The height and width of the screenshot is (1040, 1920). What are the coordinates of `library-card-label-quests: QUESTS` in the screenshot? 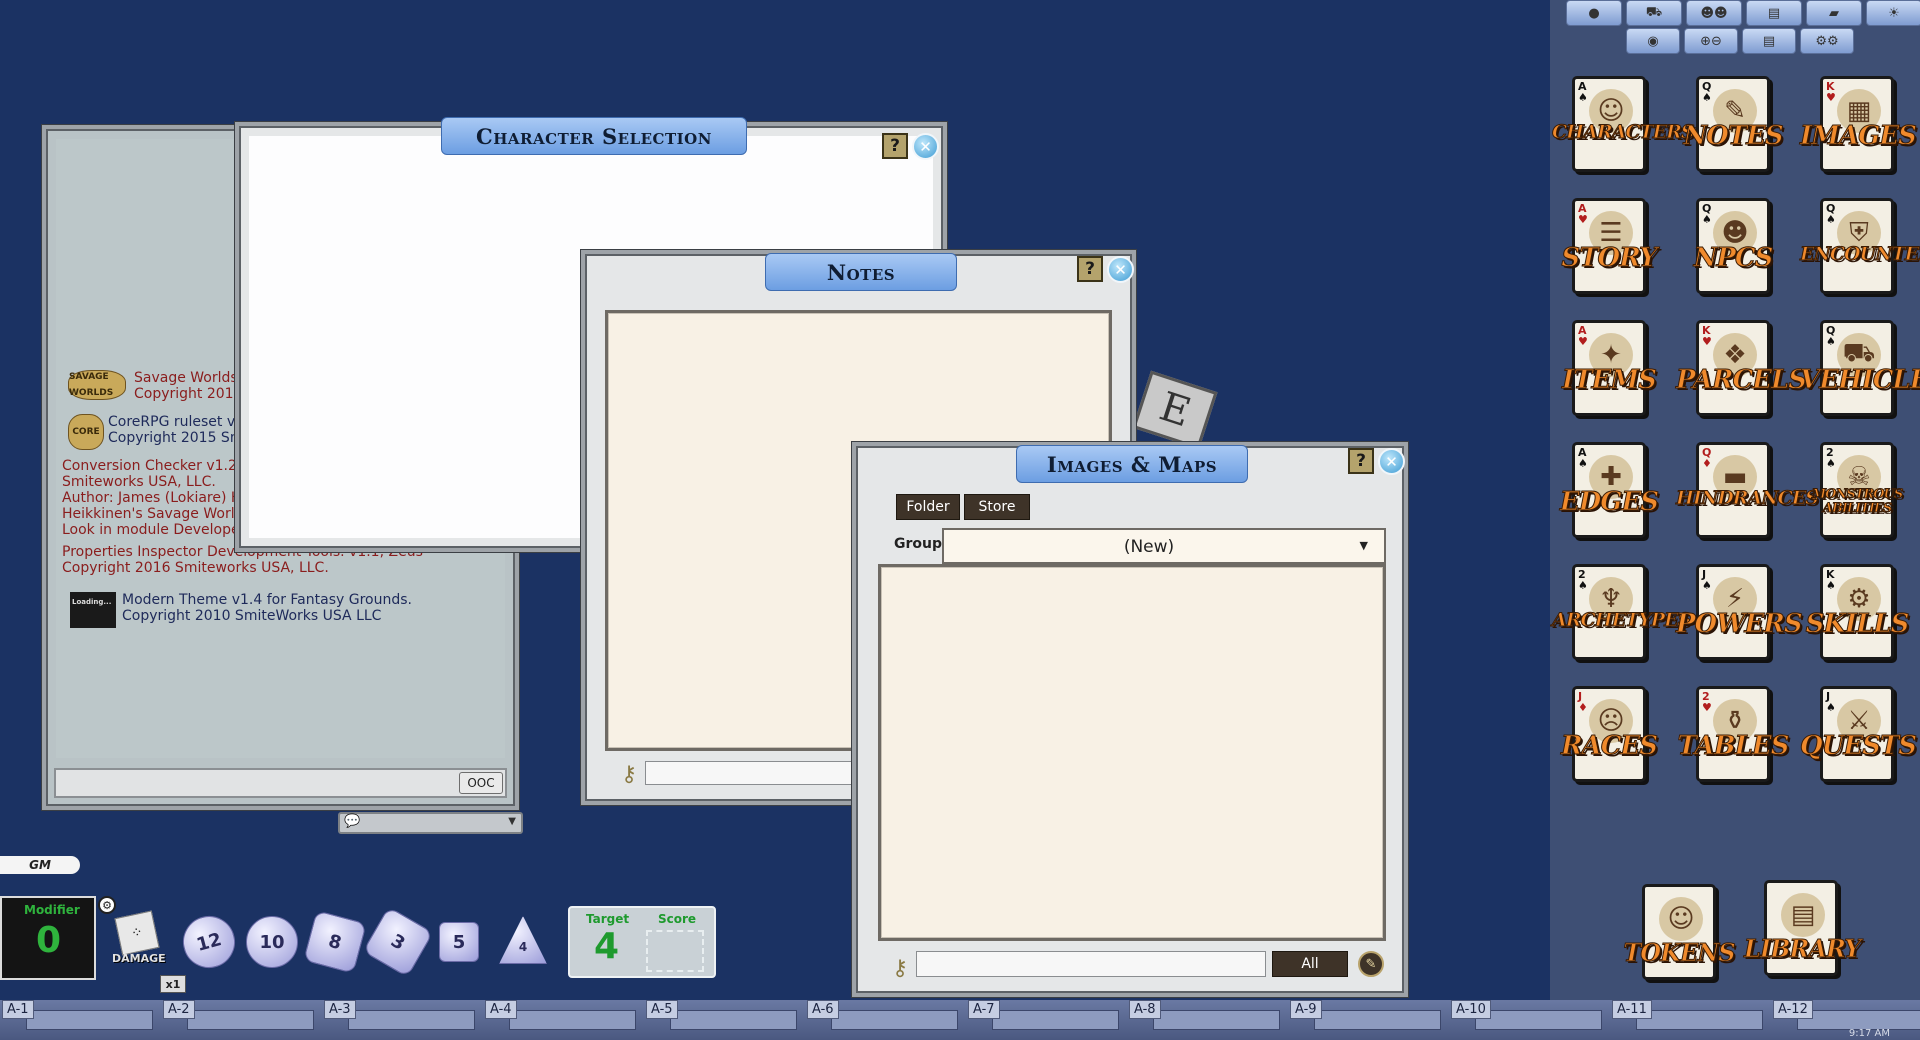 It's located at (1859, 746).